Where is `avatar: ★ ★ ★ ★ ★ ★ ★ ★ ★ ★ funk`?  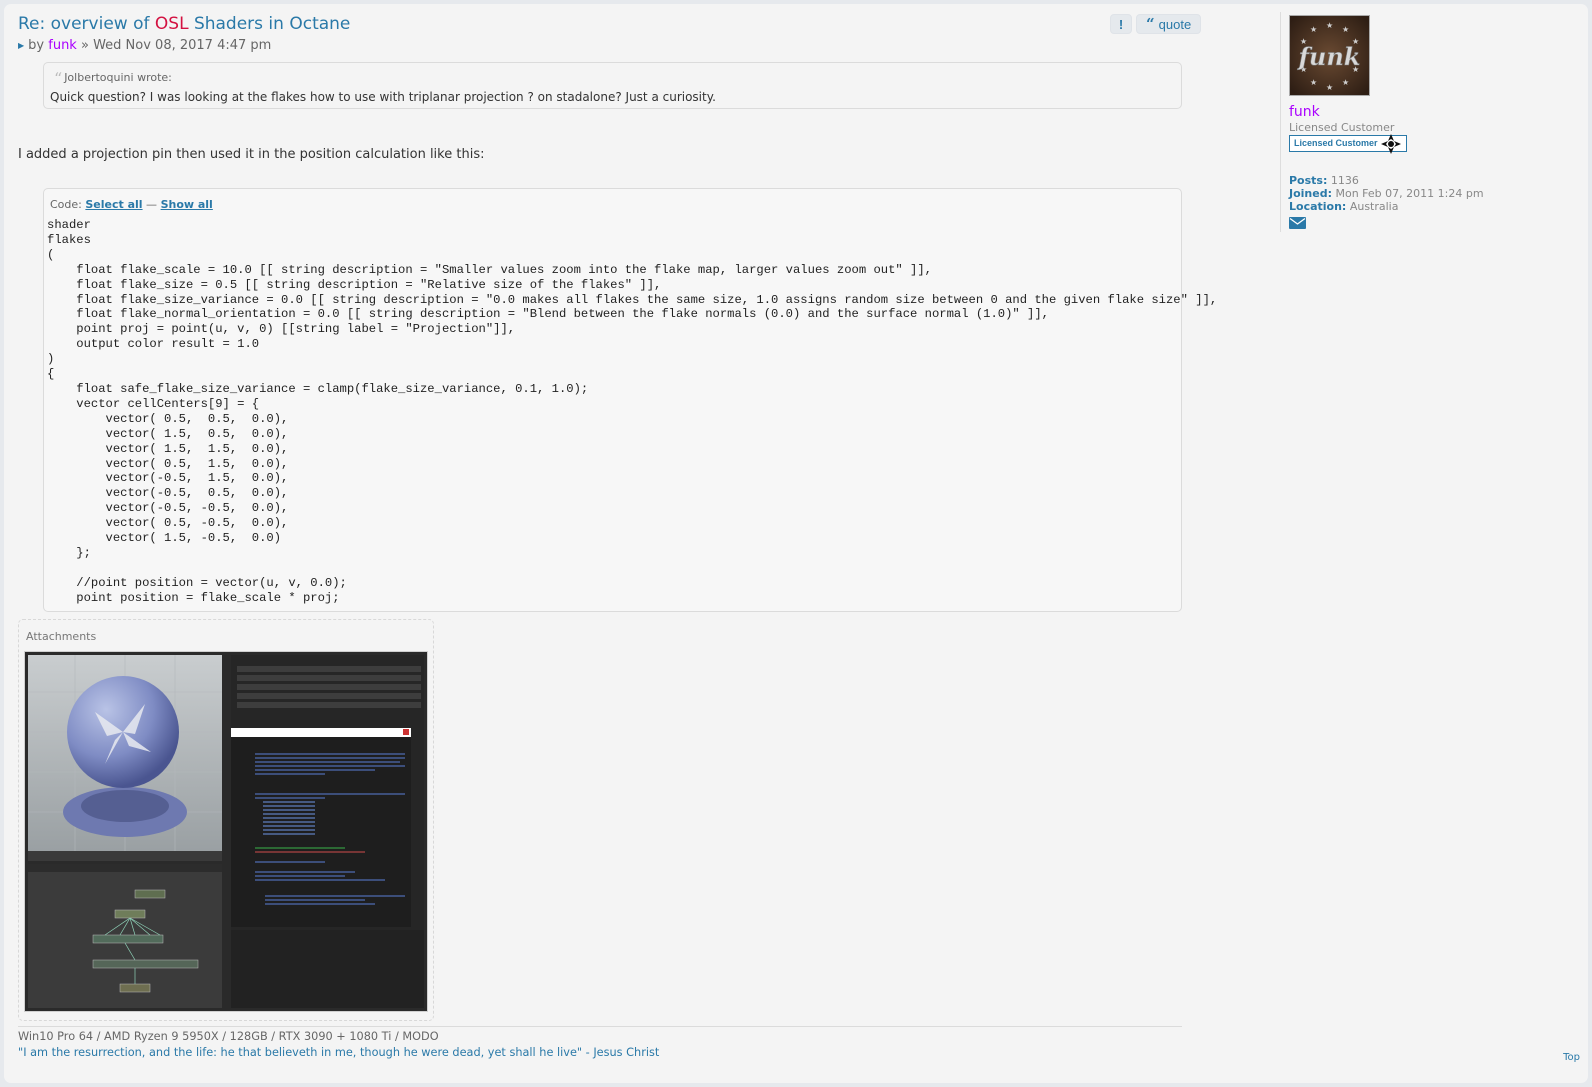 avatar: ★ ★ ★ ★ ★ ★ ★ ★ ★ ★ funk is located at coordinates (1329, 55).